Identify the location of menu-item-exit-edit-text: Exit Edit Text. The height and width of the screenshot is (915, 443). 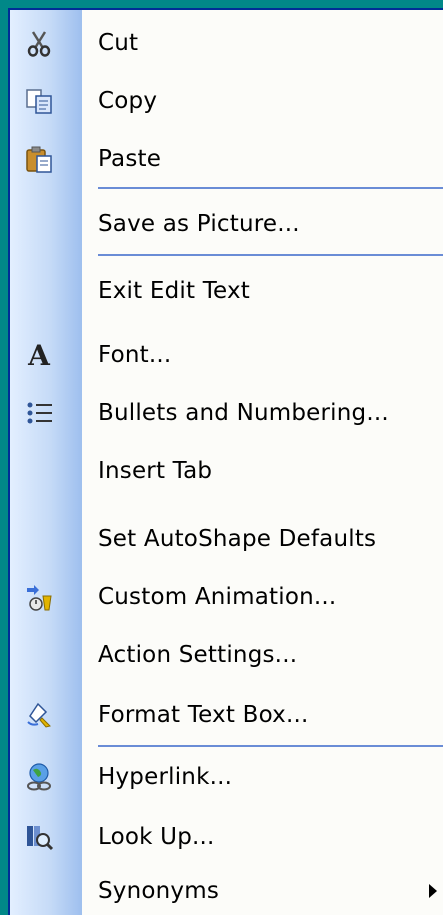
(226, 291).